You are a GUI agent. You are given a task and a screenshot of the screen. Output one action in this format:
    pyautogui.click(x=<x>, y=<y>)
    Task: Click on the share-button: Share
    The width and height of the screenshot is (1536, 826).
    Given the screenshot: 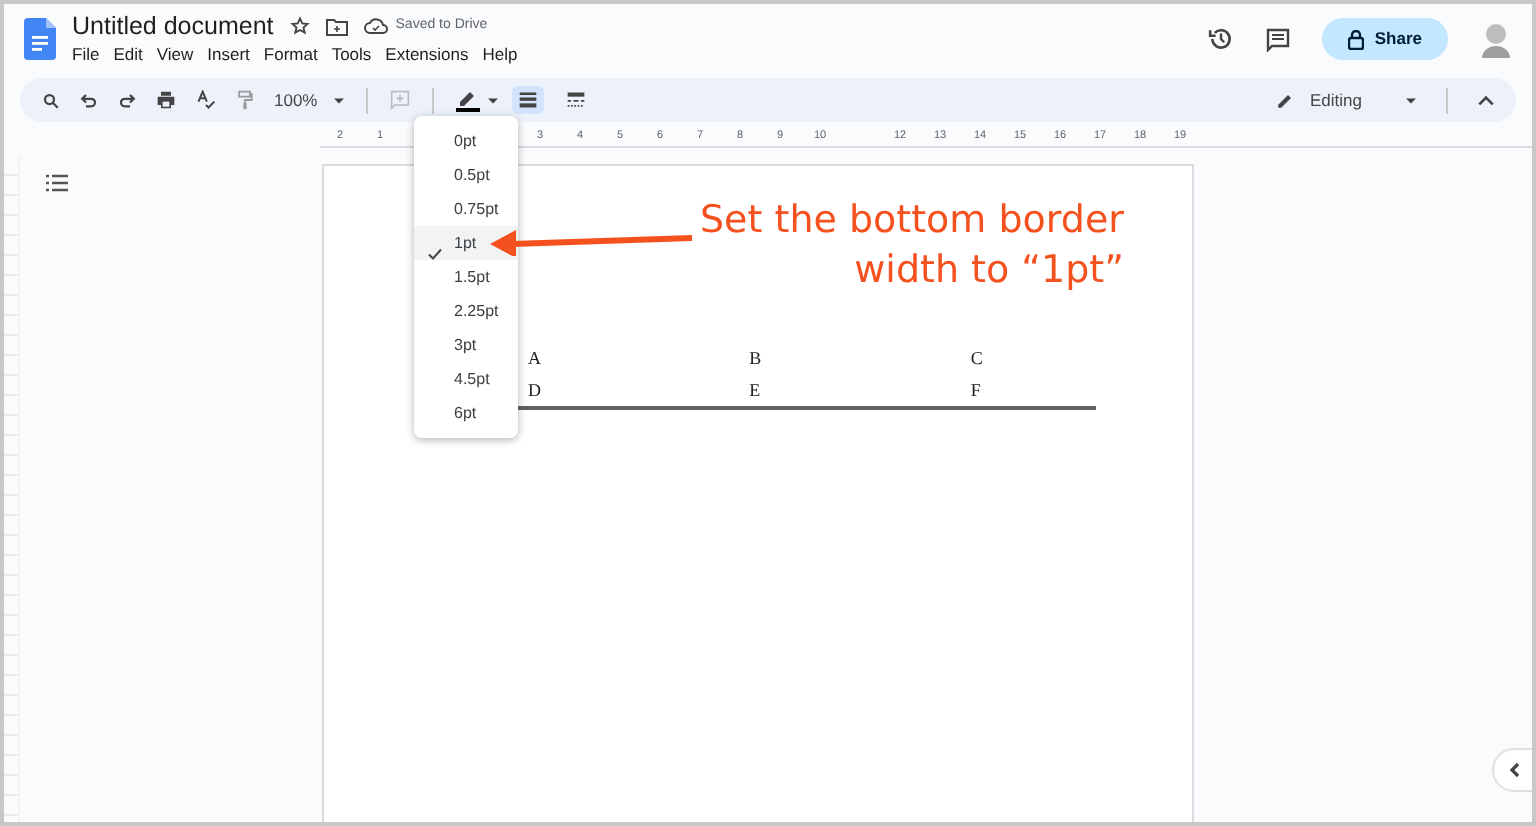 What is the action you would take?
    pyautogui.click(x=1385, y=39)
    